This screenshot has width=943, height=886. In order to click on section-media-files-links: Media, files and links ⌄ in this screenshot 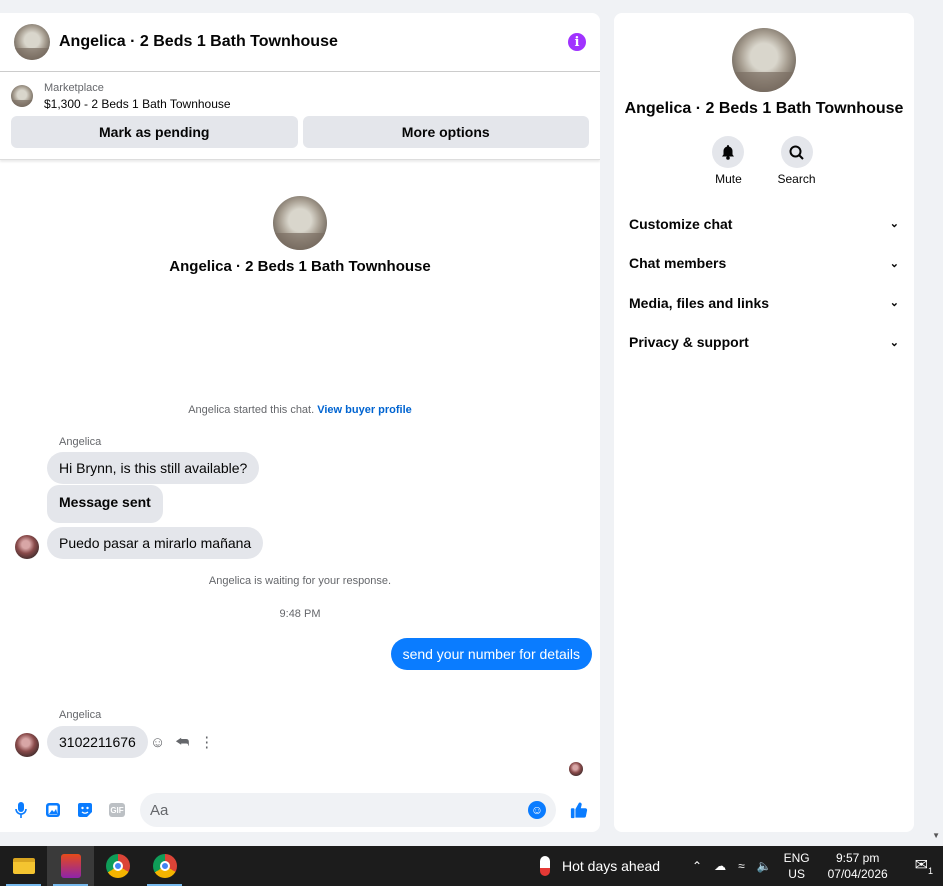, I will do `click(764, 303)`.